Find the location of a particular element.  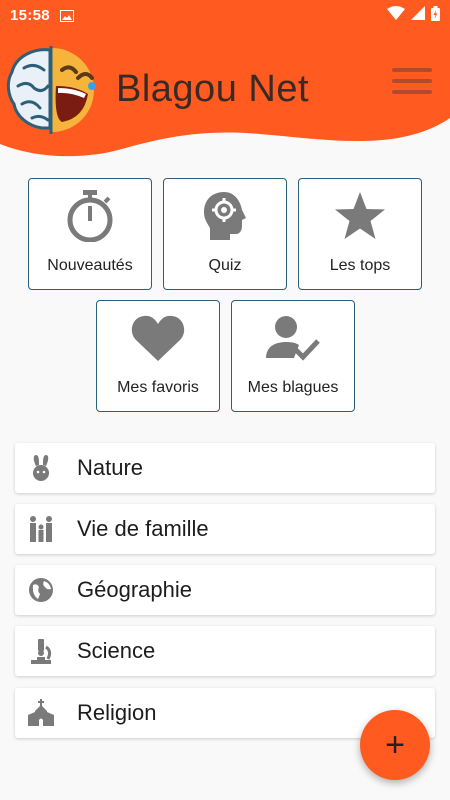

star-icon is located at coordinates (360, 216).